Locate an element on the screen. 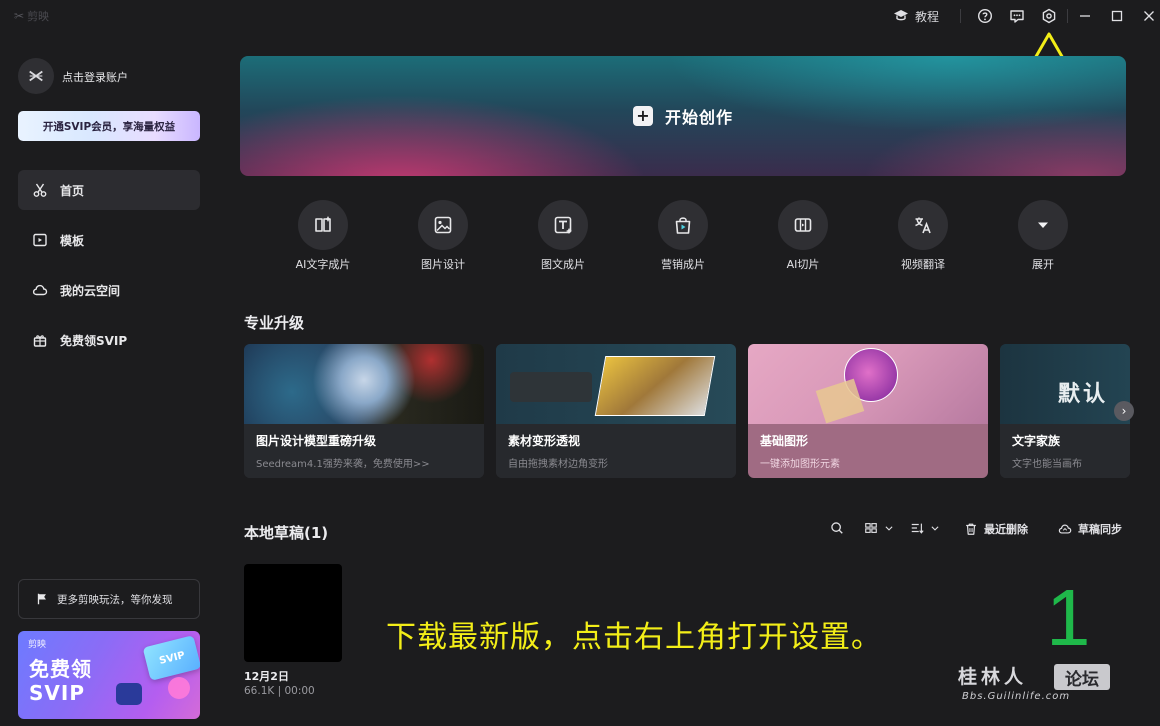 The height and width of the screenshot is (726, 1160). search-icon is located at coordinates (837, 528).